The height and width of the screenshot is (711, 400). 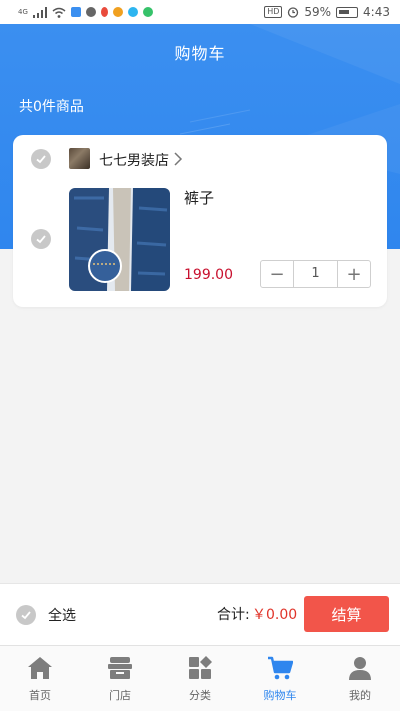 I want to click on status-bar: 4G HD 59% 4:43, so click(x=200, y=12).